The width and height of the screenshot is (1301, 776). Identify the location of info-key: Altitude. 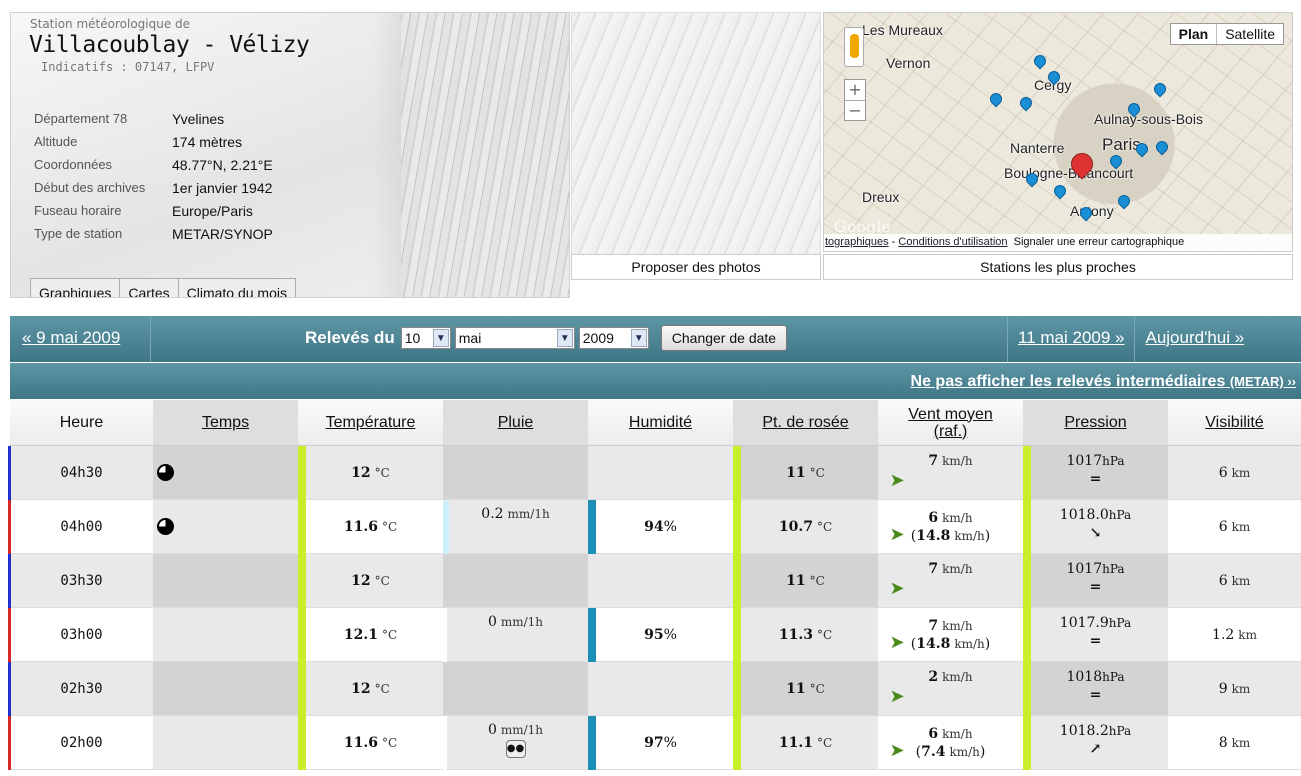
(56, 141).